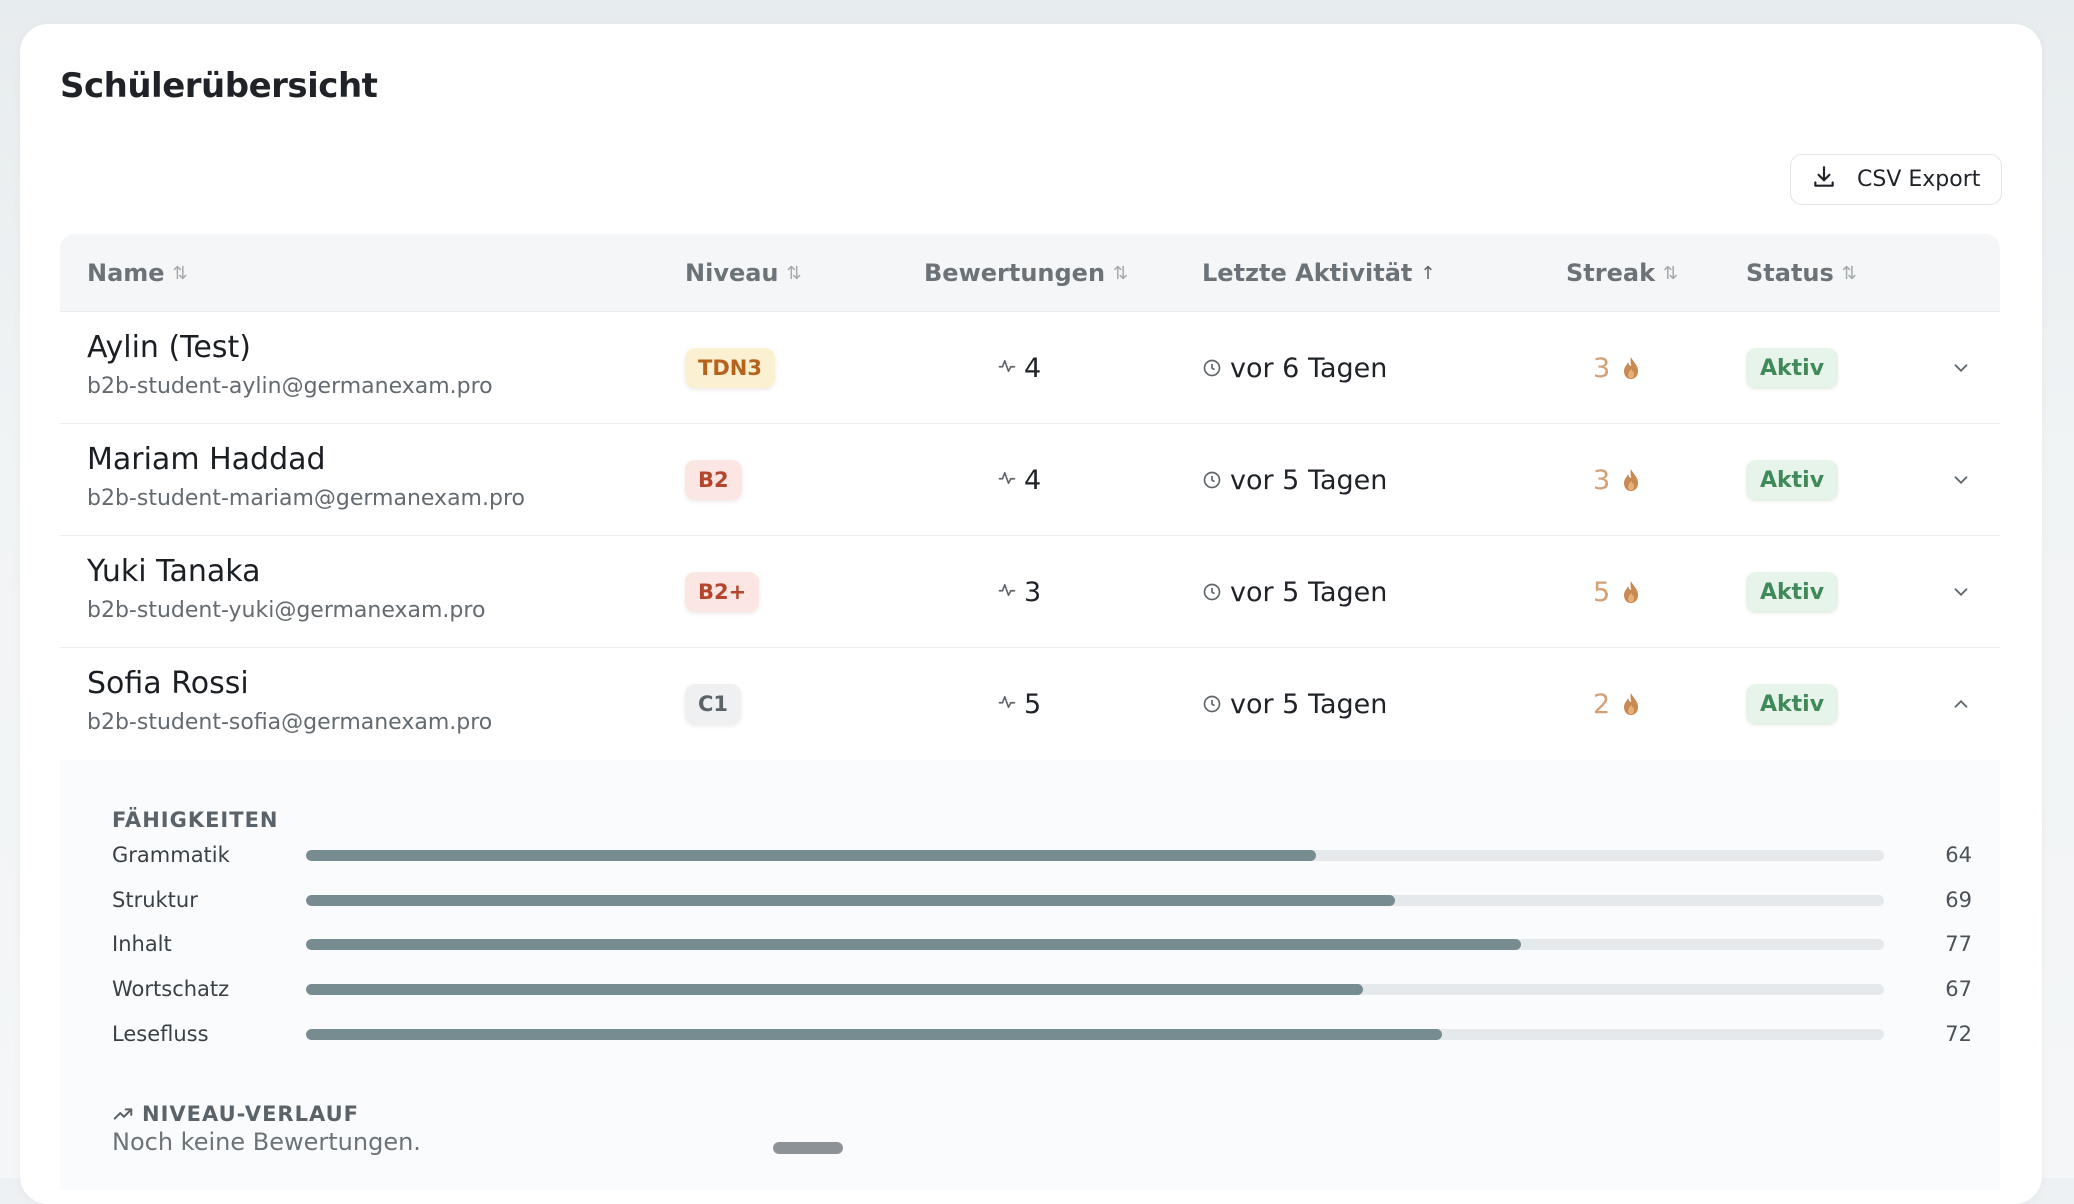  I want to click on skill-row: Struktur 69, so click(1042, 900).